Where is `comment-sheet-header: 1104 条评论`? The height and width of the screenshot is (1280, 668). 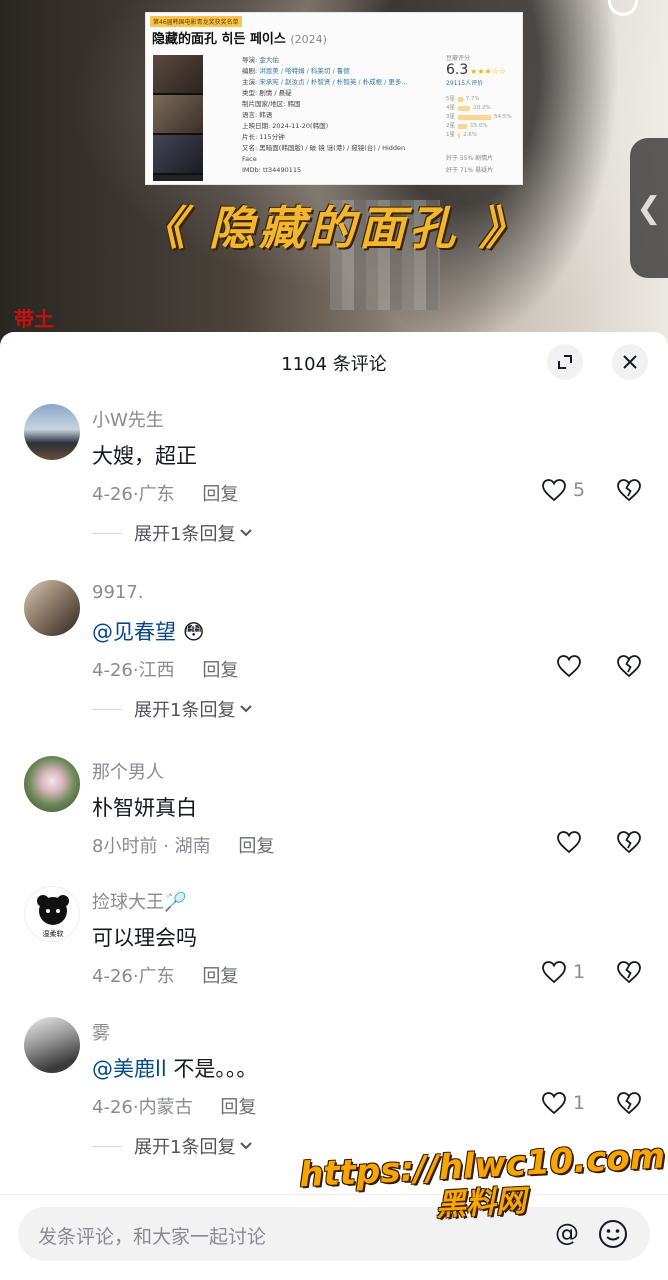 comment-sheet-header: 1104 条评论 is located at coordinates (334, 362).